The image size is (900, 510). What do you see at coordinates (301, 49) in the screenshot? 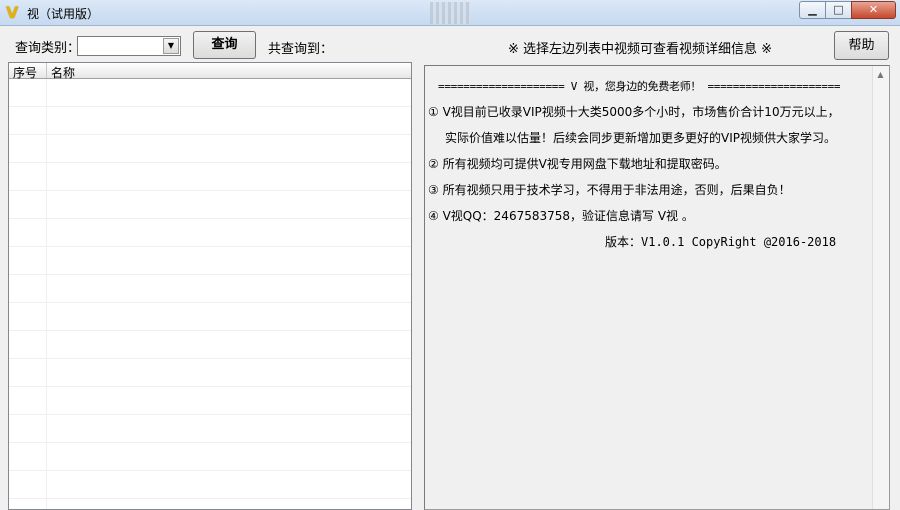
I see `result-count-label: 共查询到：` at bounding box center [301, 49].